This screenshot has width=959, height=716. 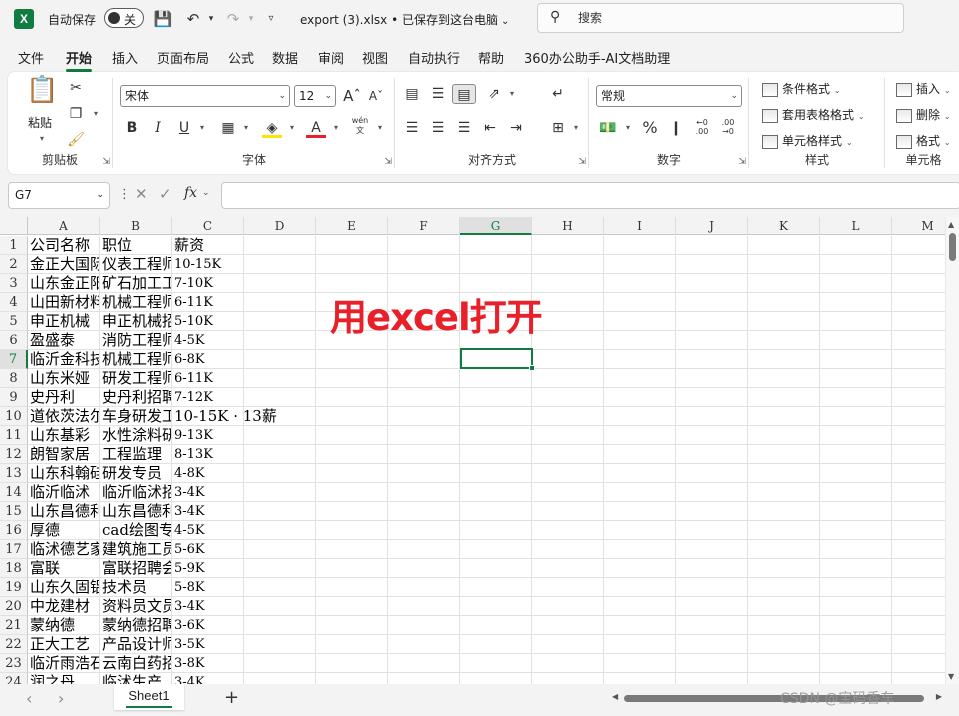 I want to click on wrap-text-icon: ↵, so click(x=558, y=94).